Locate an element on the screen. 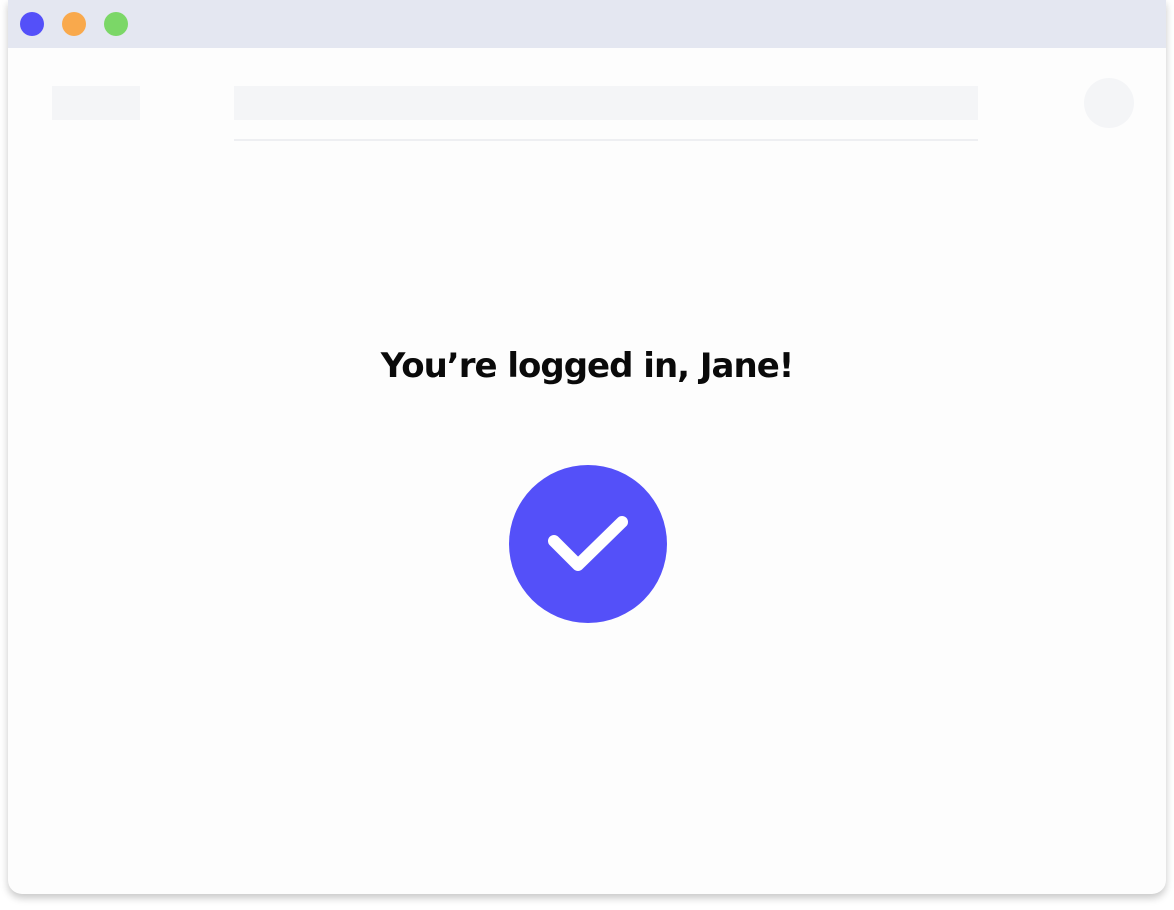 This screenshot has width=1174, height=910. logo-placeholder is located at coordinates (96, 103).